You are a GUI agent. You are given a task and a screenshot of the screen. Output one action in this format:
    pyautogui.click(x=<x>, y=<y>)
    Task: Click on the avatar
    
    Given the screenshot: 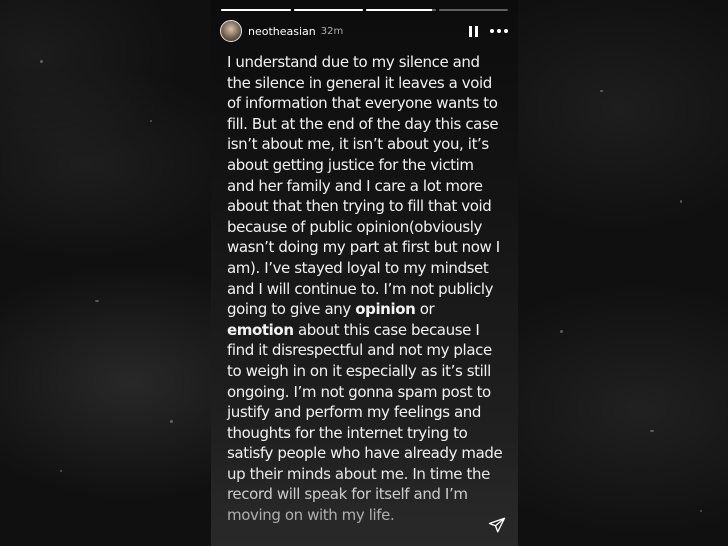 What is the action you would take?
    pyautogui.click(x=231, y=31)
    